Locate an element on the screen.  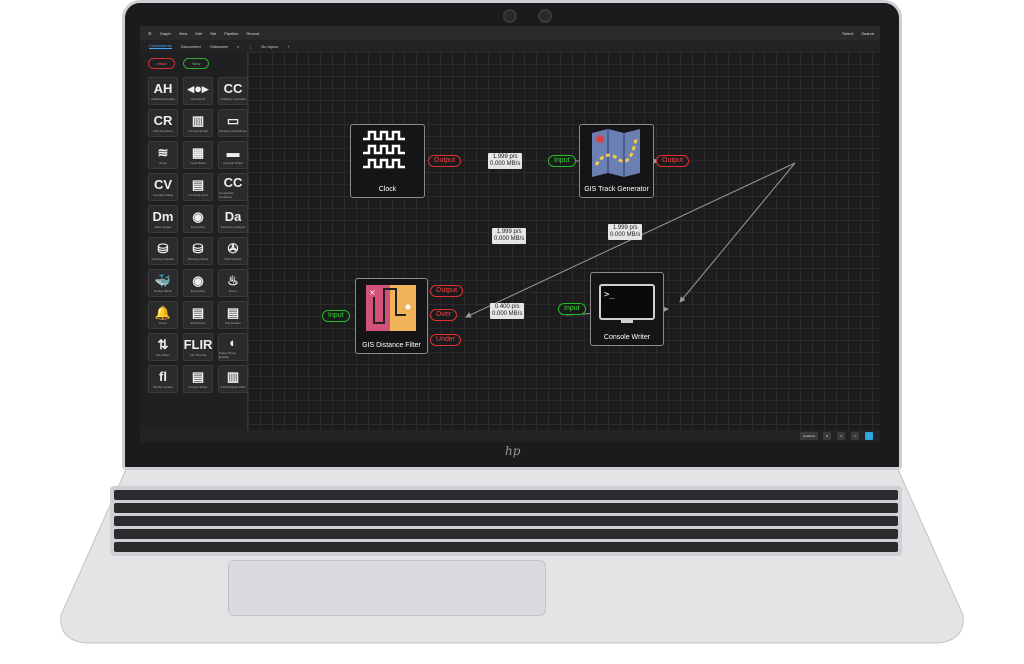
menu-set: Set is located at coordinates (213, 33).